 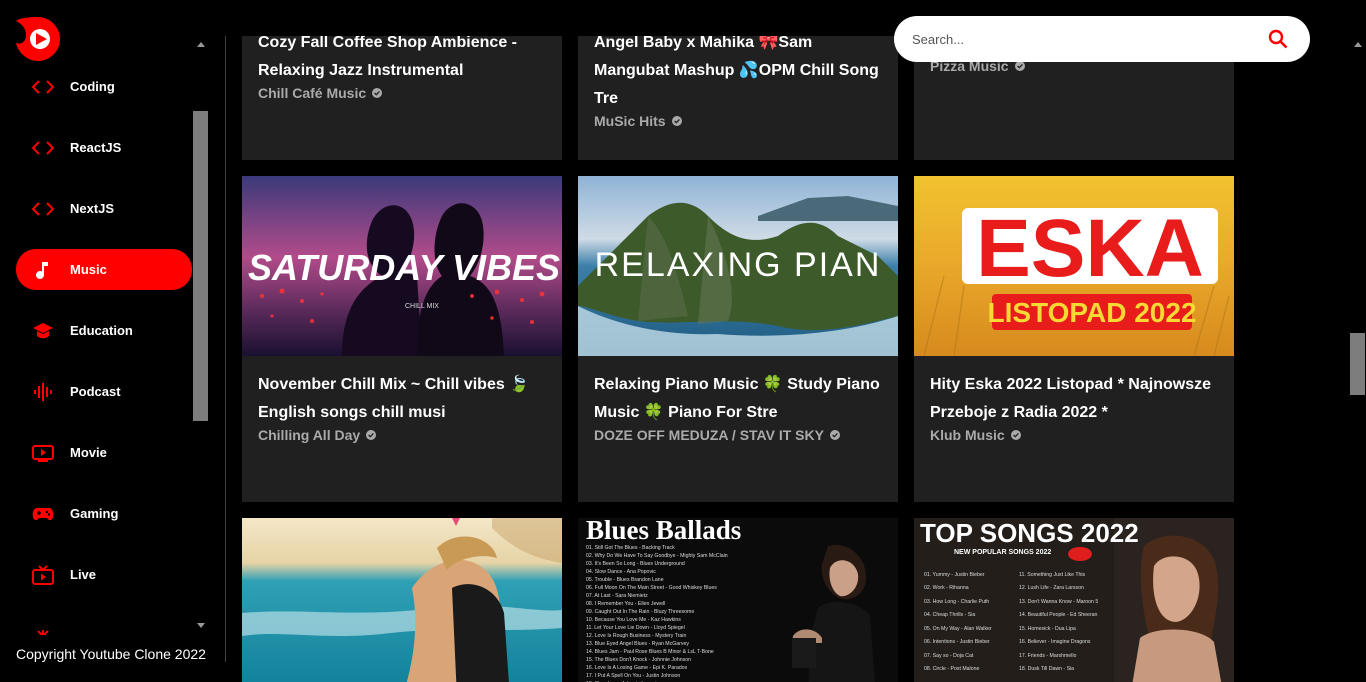 What do you see at coordinates (96, 147) in the screenshot?
I see `sidebar-item-label: ReactJS` at bounding box center [96, 147].